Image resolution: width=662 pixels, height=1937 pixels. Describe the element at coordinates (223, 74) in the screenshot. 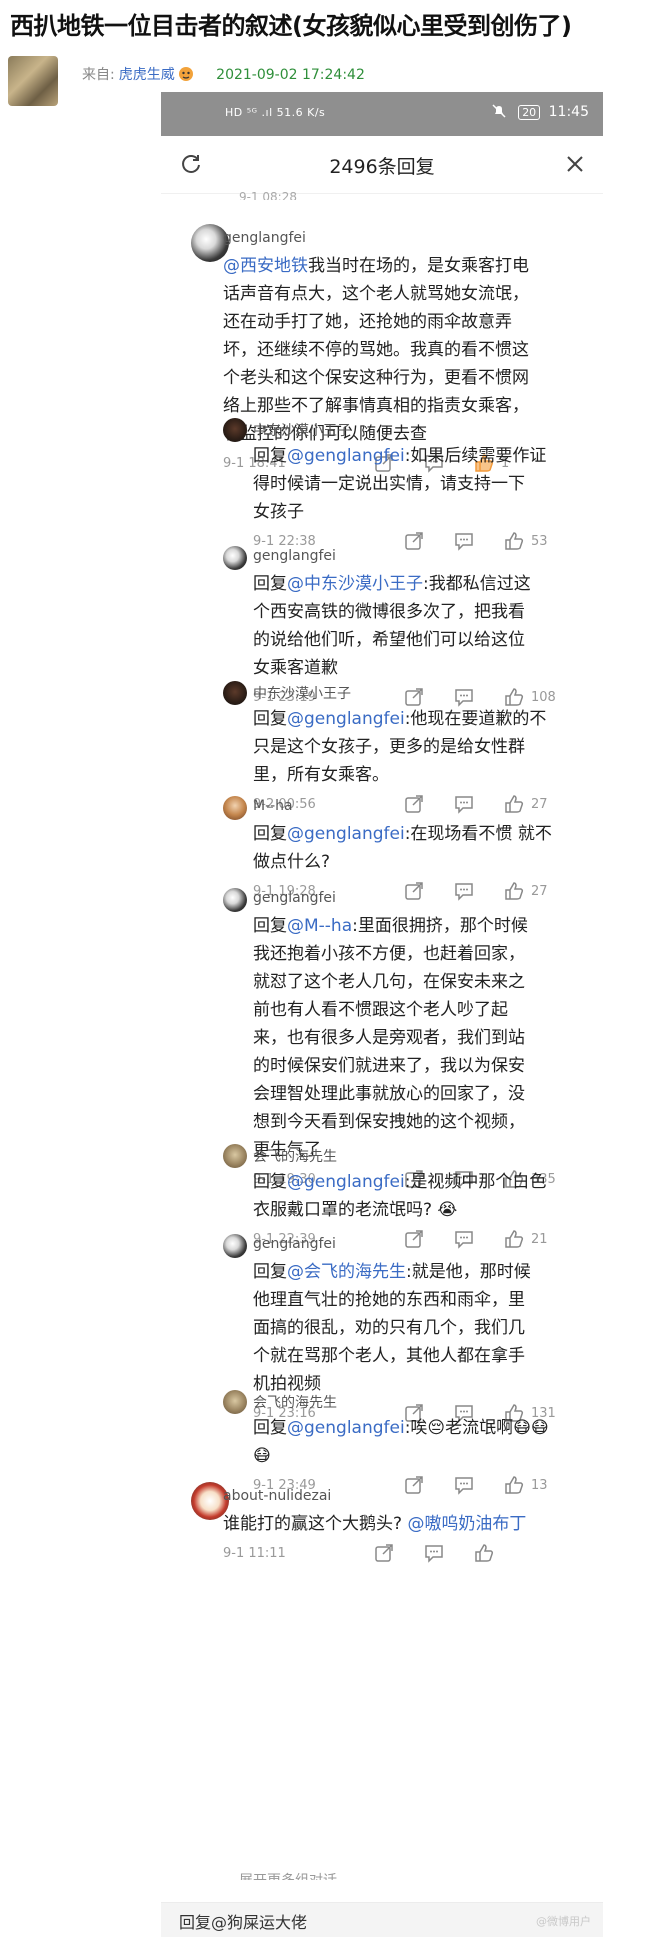

I see `author-meta: 来自: 虎虎生威 2021-09-02 17:24:42` at that location.